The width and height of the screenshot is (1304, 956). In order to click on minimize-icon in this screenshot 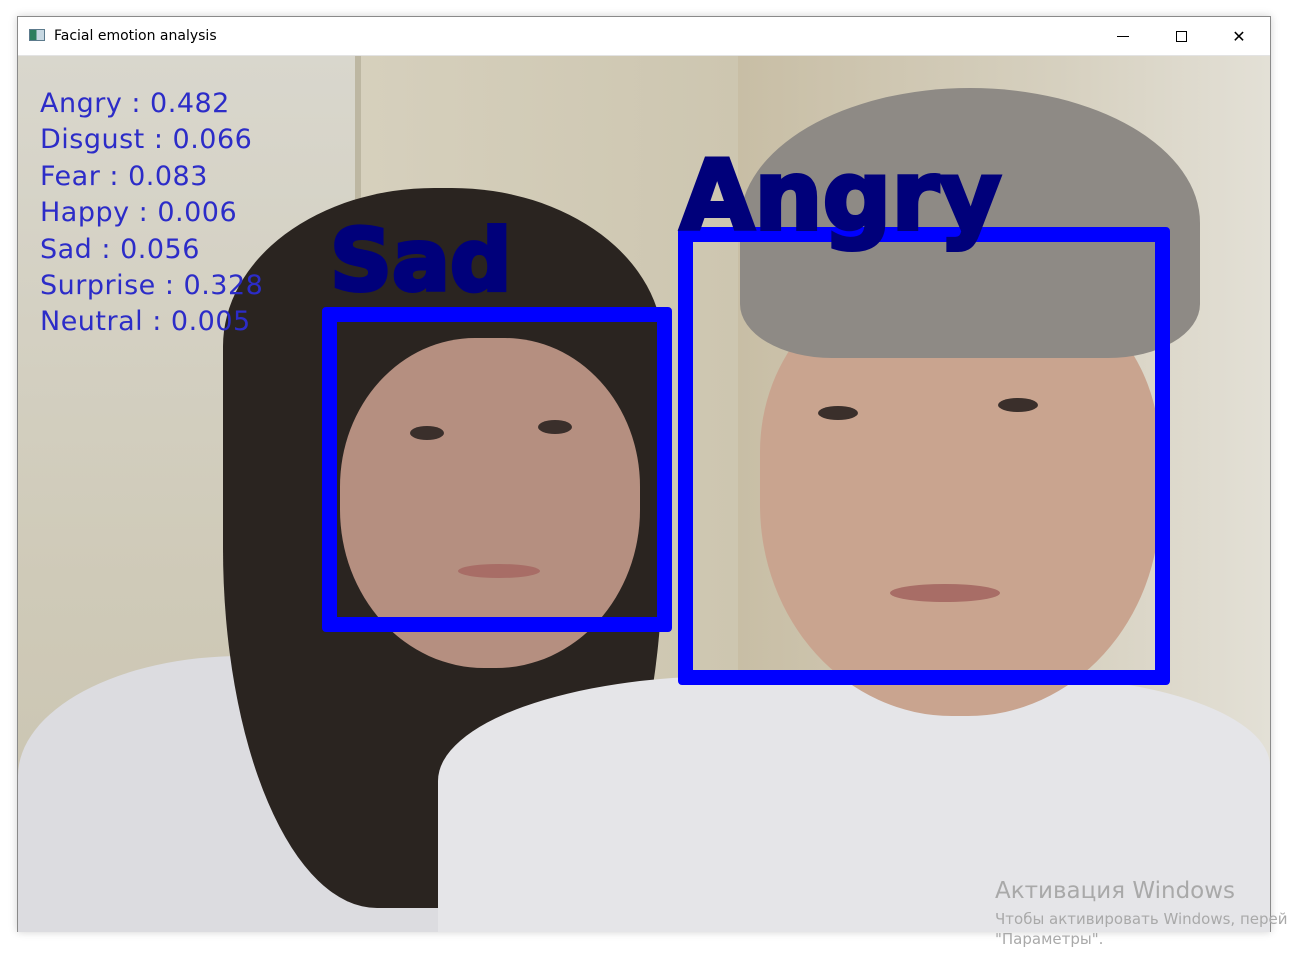, I will do `click(1123, 36)`.